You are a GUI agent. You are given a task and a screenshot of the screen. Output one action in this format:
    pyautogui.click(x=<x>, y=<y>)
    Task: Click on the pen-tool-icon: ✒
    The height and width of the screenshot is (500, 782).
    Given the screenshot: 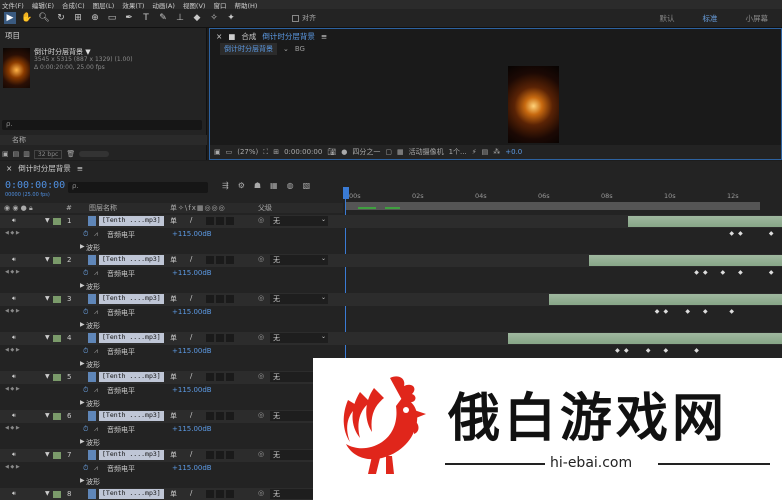 What is the action you would take?
    pyautogui.click(x=129, y=18)
    